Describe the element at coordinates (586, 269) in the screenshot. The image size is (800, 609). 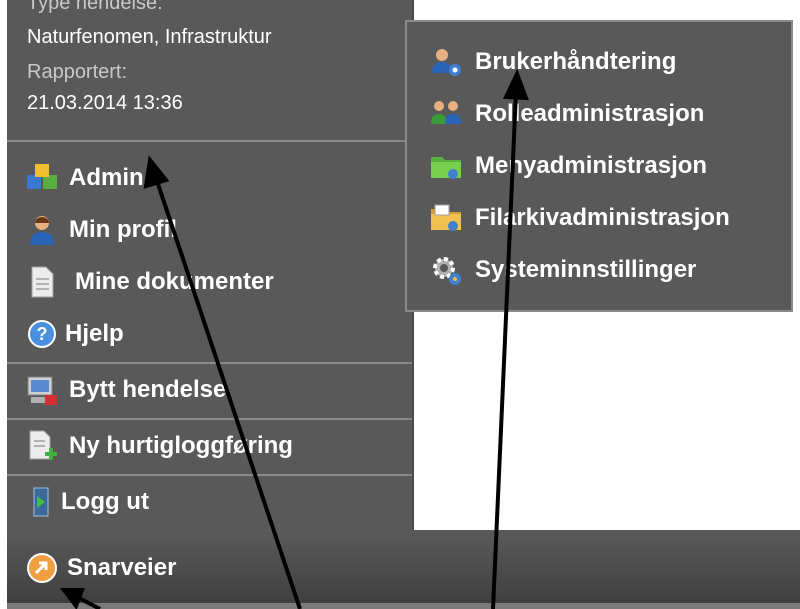
I see `submenu-item-label: Systeminnstillinger` at that location.